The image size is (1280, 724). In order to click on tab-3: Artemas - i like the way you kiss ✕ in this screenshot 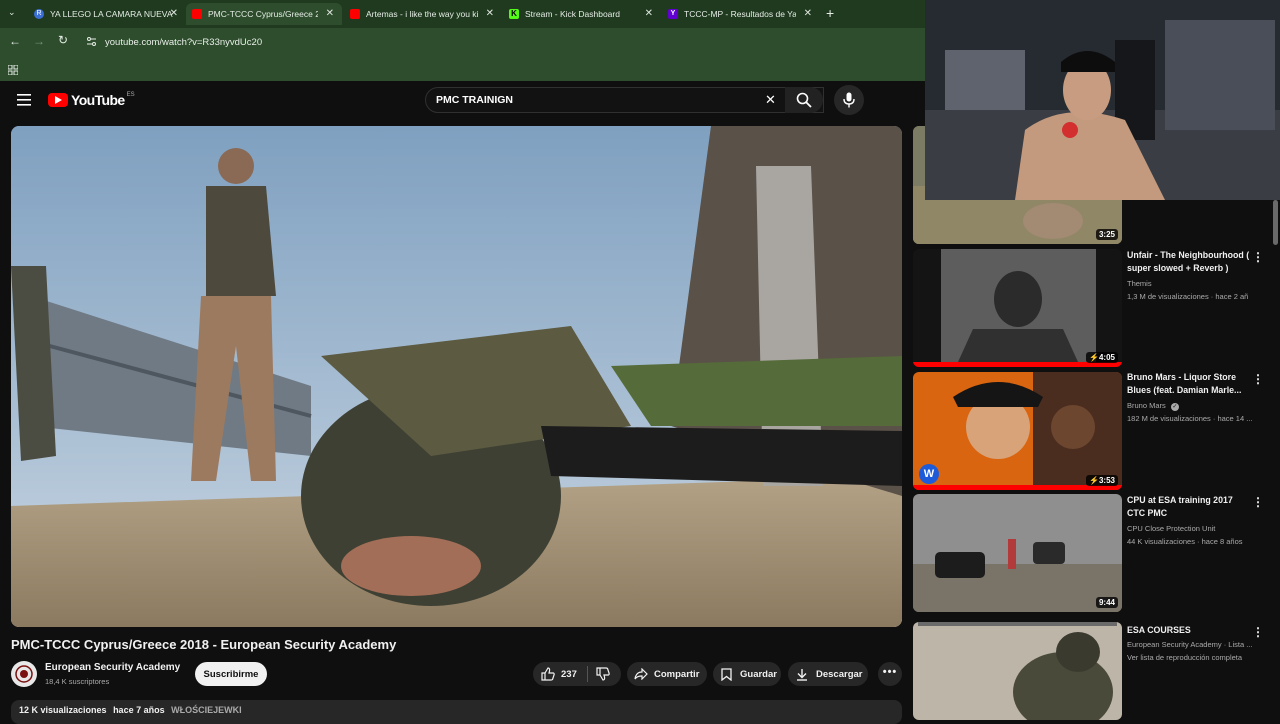, I will do `click(423, 14)`.